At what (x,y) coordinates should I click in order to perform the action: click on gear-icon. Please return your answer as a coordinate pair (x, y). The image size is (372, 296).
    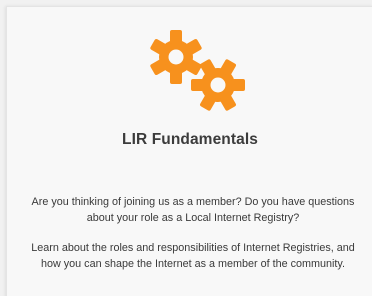
    Looking at the image, I should click on (218, 85).